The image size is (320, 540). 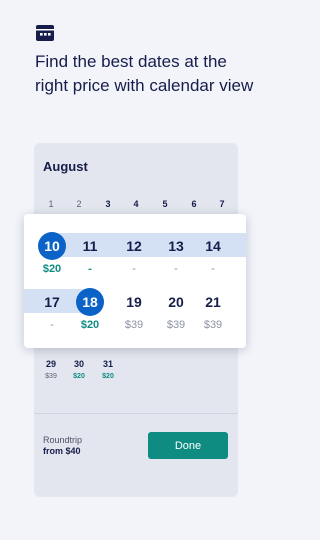 I want to click on day-7: 7, so click(x=221, y=204).